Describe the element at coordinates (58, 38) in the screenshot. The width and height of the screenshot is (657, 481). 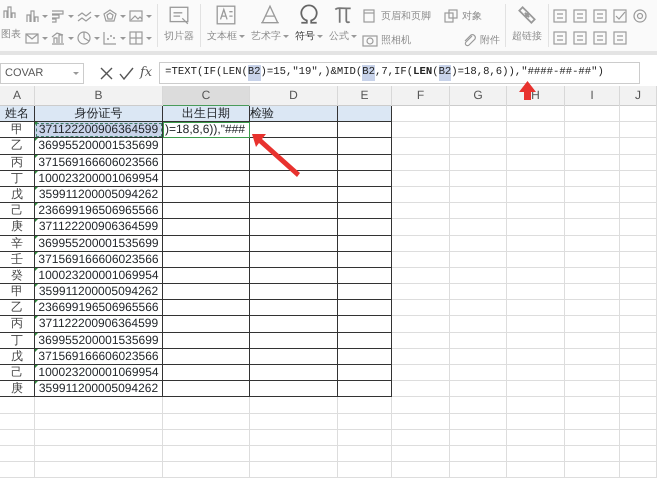
I see `combo-chart-icon` at that location.